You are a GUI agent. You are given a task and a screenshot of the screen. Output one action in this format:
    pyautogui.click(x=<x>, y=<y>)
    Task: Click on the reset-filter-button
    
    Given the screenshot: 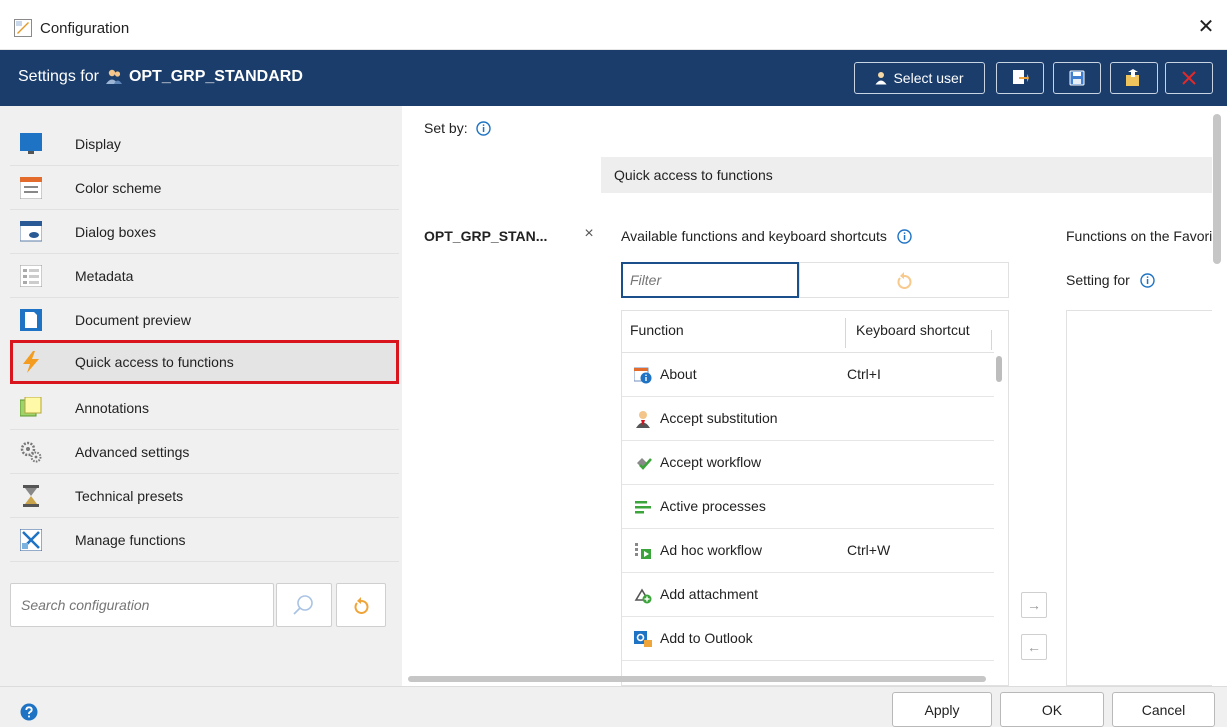 What is the action you would take?
    pyautogui.click(x=904, y=280)
    